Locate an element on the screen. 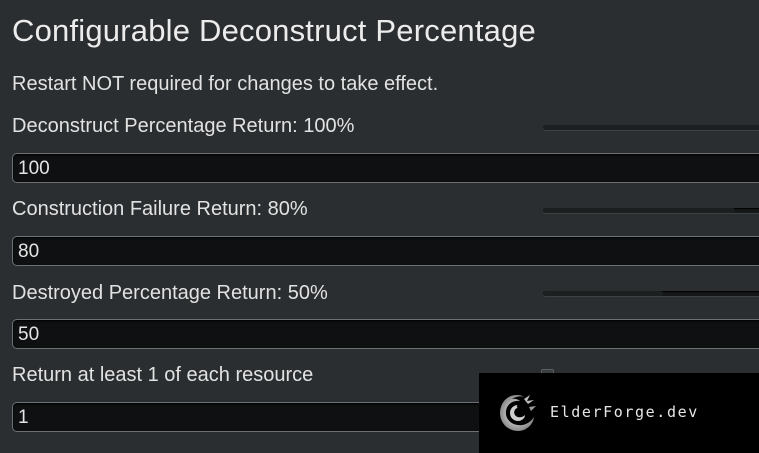 The image size is (759, 453). destroyed-percentage-value: 50 is located at coordinates (29, 334).